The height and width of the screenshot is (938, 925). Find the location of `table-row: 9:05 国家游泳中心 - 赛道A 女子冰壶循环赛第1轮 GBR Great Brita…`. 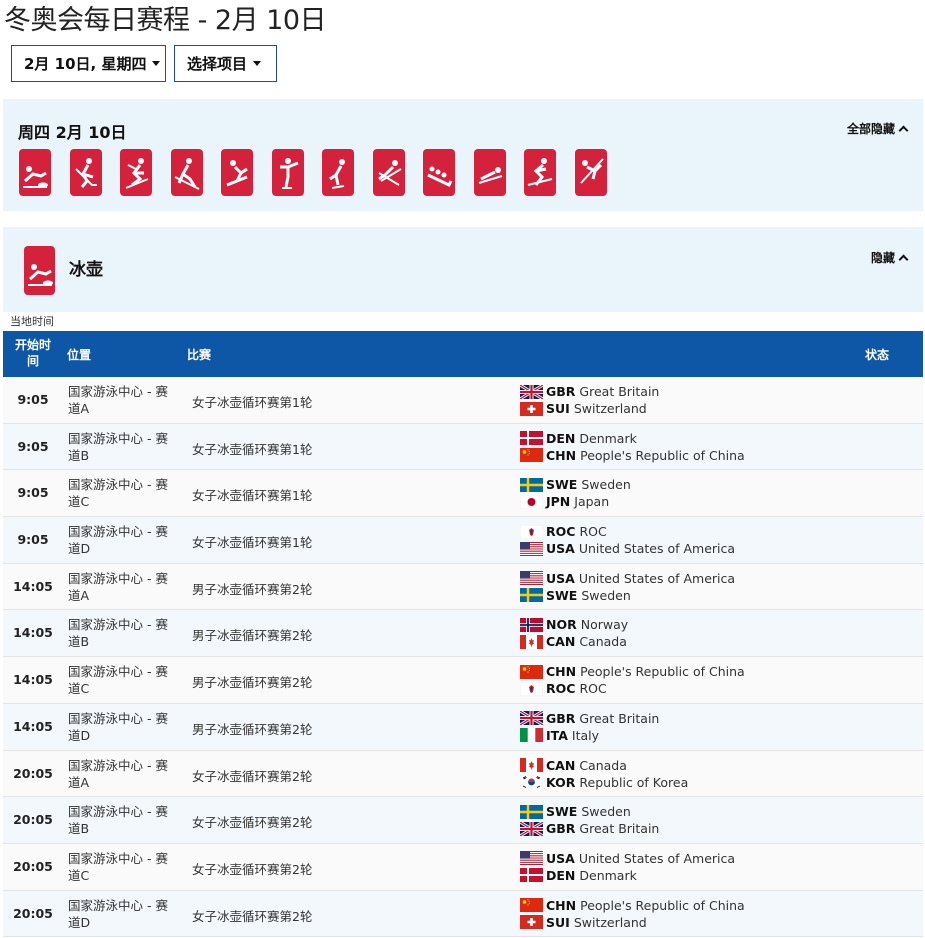

table-row: 9:05 国家游泳中心 - 赛道A 女子冰壶循环赛第1轮 GBR Great Brita… is located at coordinates (463, 400).